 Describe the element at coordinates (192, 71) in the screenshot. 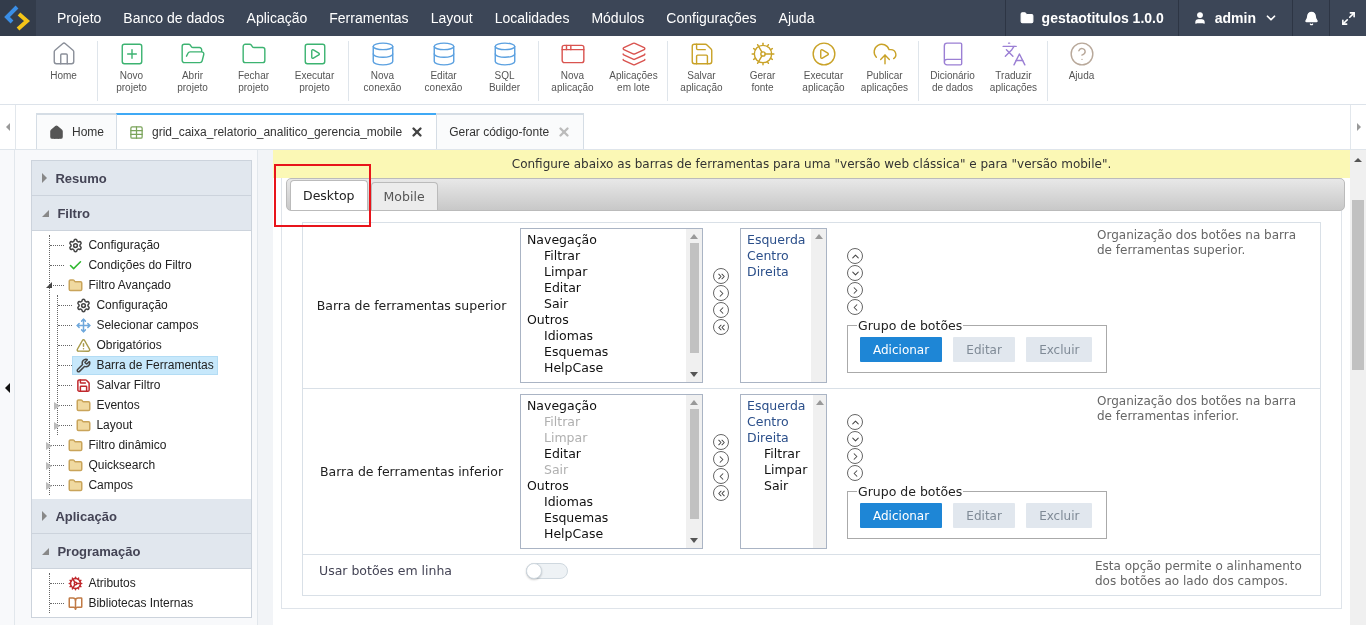

I see `toolbar-button: Abrir projeto` at that location.